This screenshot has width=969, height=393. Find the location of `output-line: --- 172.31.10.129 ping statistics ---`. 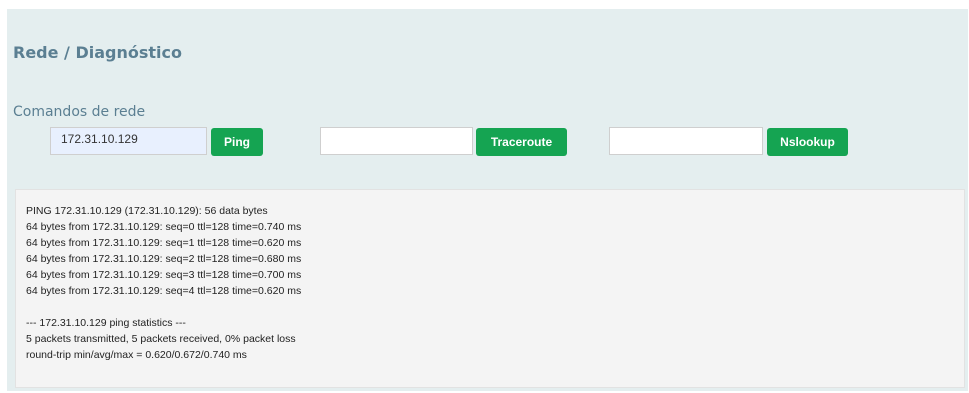

output-line: --- 172.31.10.129 ping statistics --- is located at coordinates (106, 323).